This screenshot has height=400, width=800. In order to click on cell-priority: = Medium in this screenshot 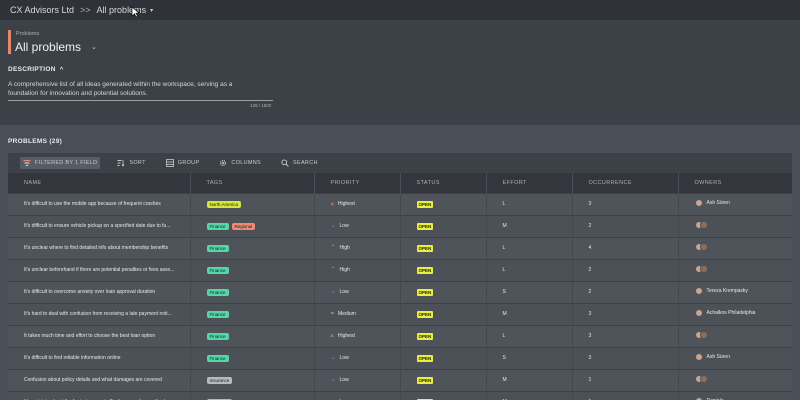, I will do `click(357, 313)`.